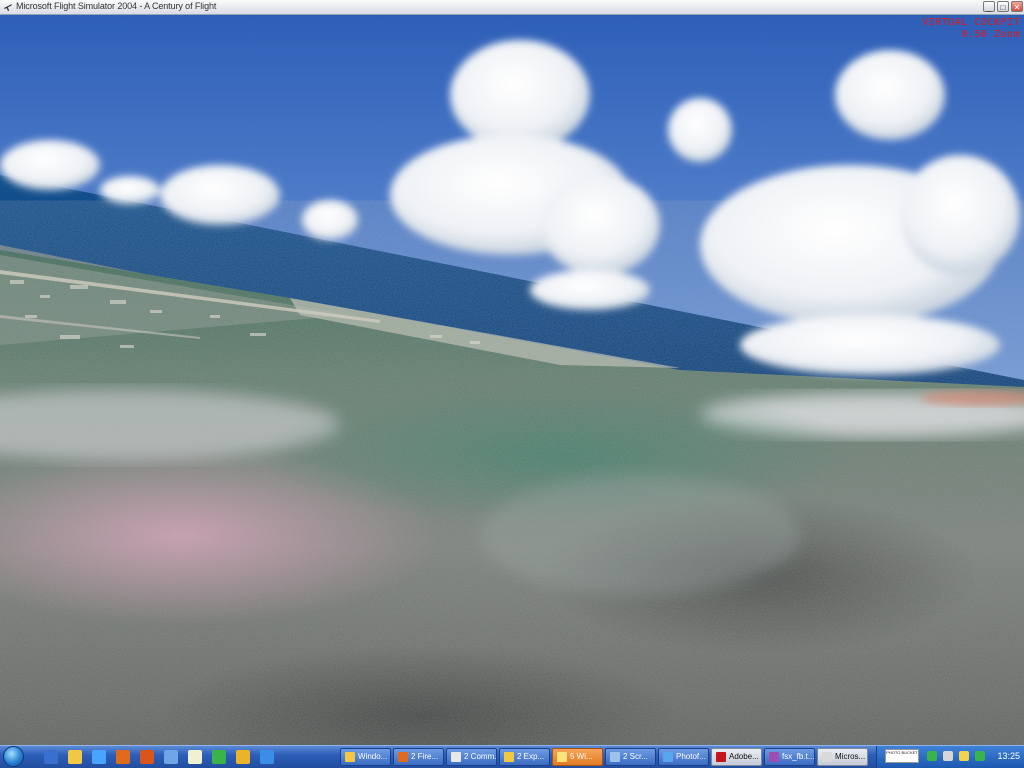  Describe the element at coordinates (902, 756) in the screenshot. I see `photobucket-badge: PHOTO BUCKET` at that location.